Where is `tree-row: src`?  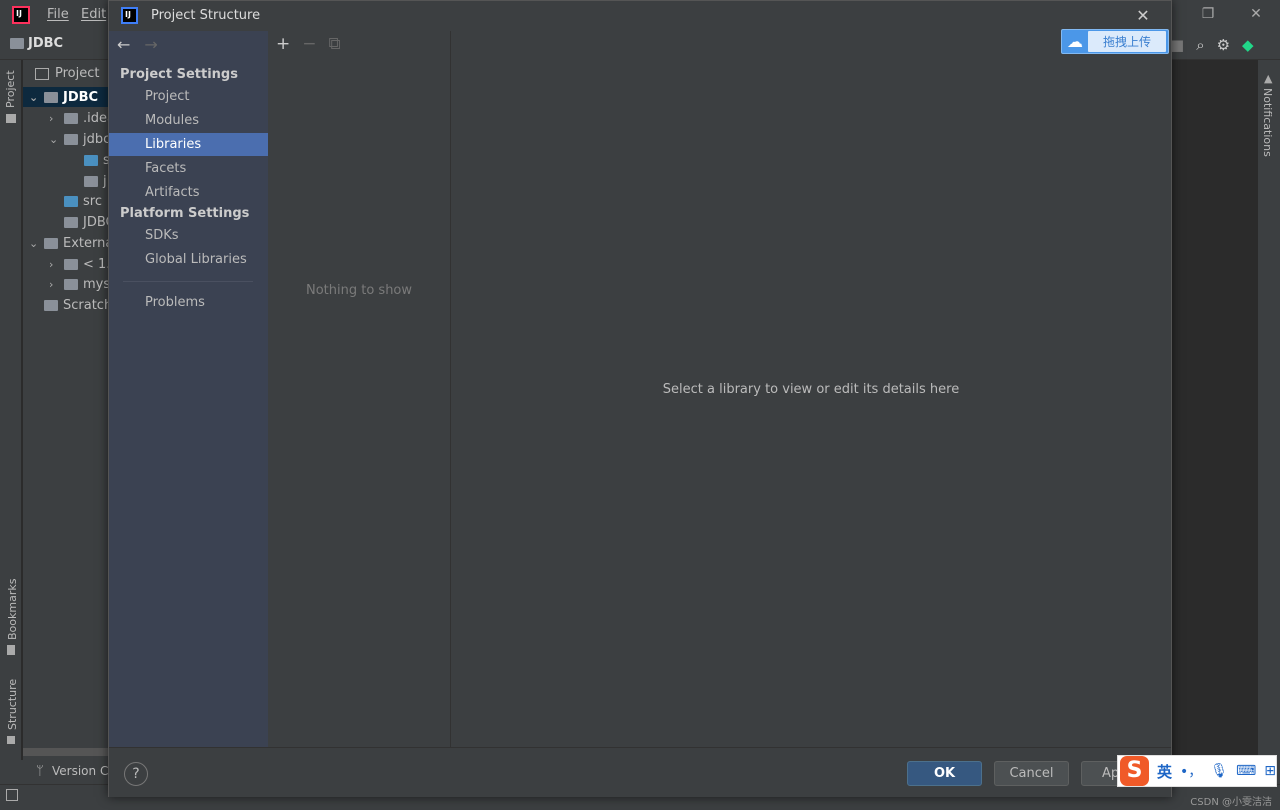 tree-row: src is located at coordinates (65, 201).